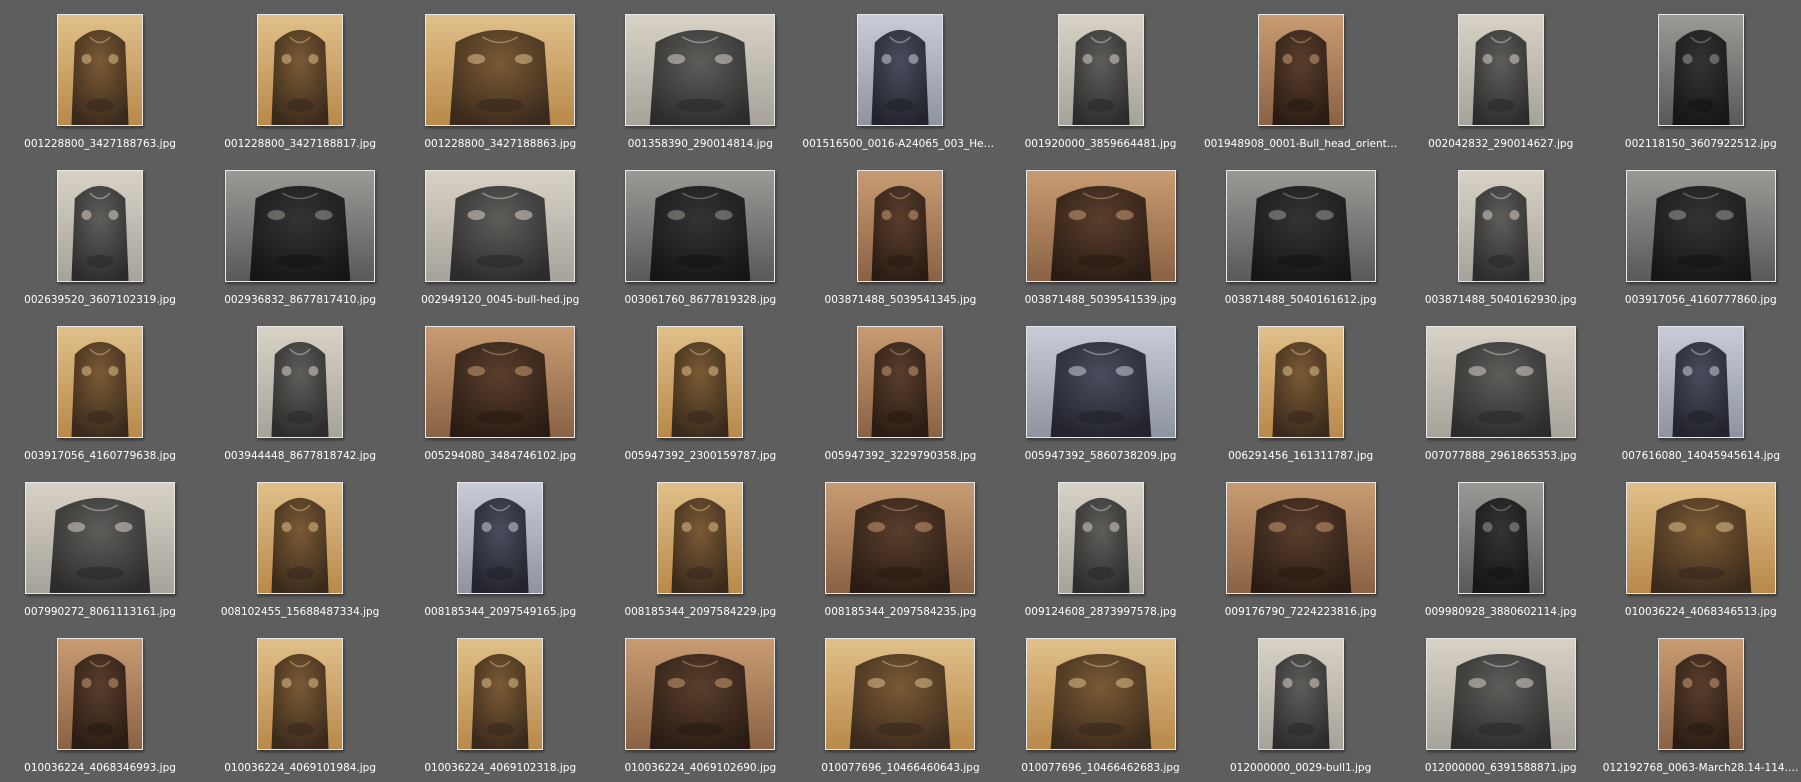  I want to click on file-item: 002118150_3607922512.jpg, so click(1701, 78).